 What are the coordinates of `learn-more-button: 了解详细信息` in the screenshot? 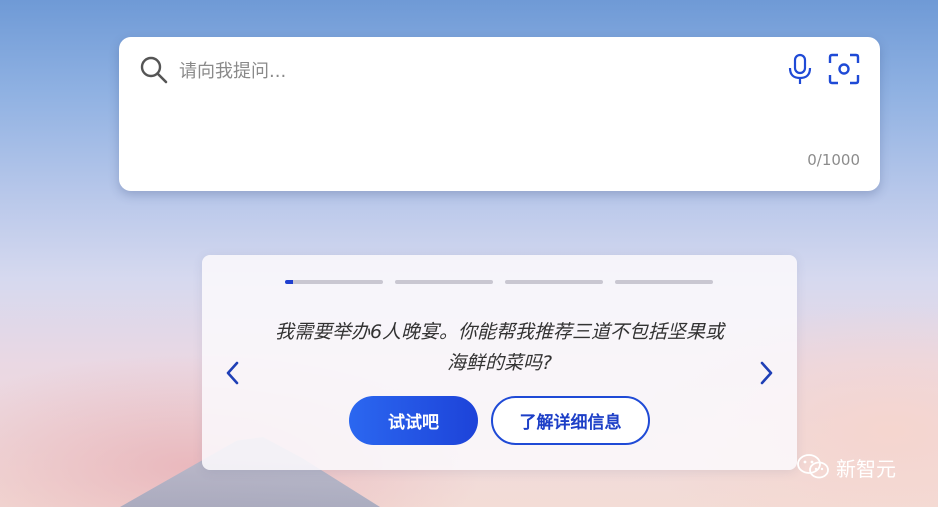 It's located at (570, 420).